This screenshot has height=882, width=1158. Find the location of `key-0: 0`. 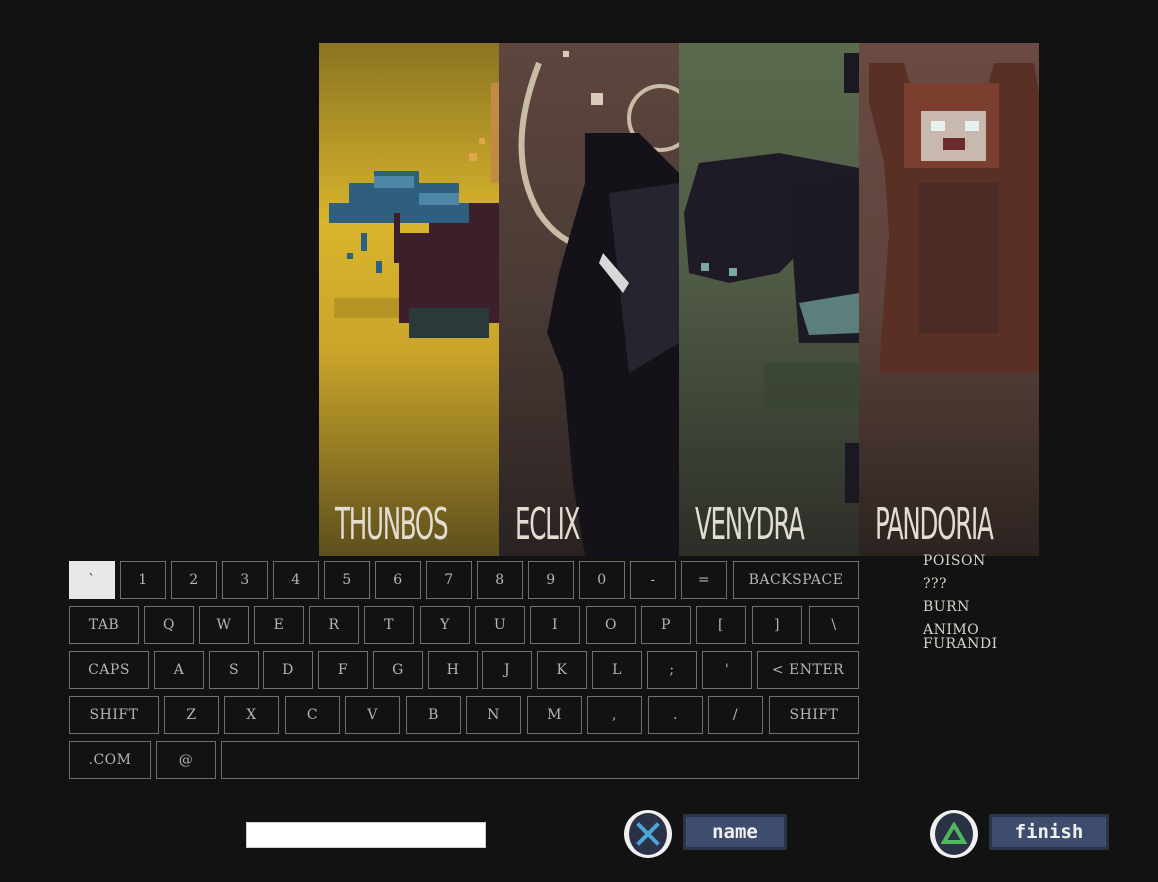

key-0: 0 is located at coordinates (602, 580).